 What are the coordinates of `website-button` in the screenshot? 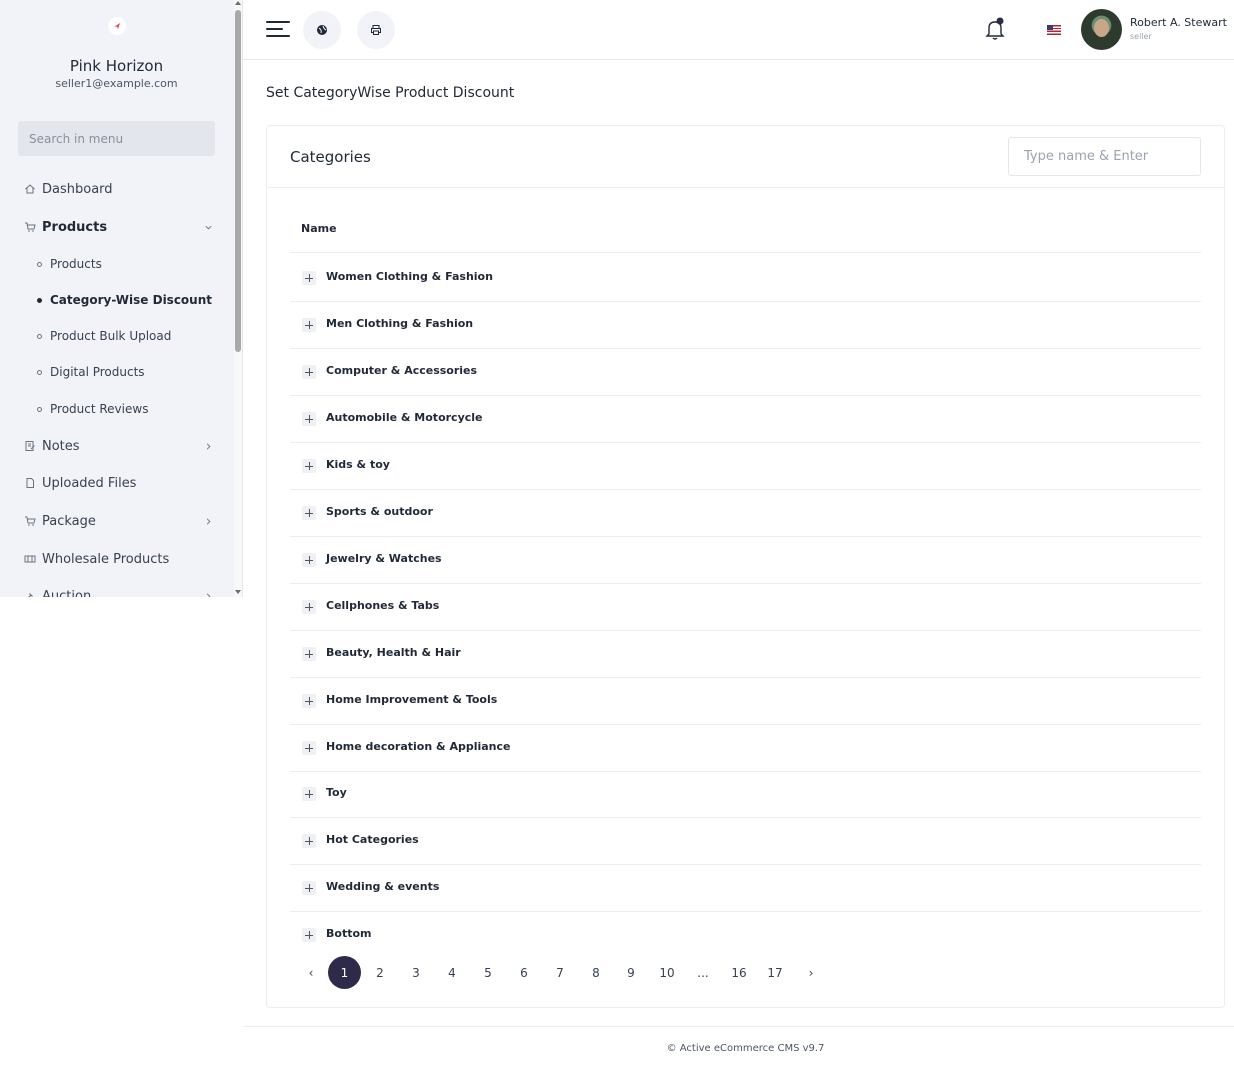 It's located at (322, 30).